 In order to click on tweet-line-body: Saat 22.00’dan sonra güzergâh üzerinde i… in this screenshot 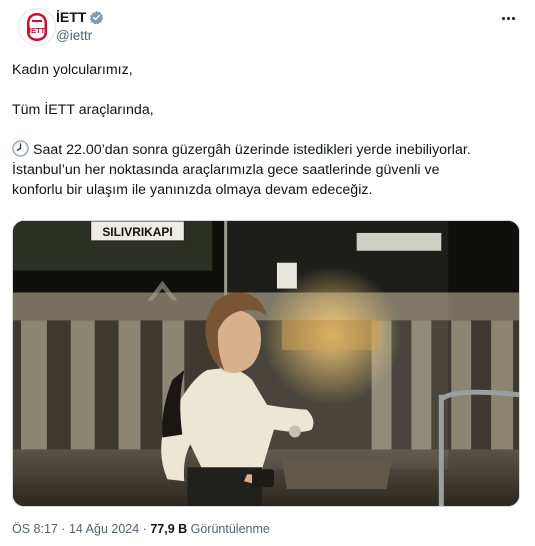, I will do `click(269, 170)`.